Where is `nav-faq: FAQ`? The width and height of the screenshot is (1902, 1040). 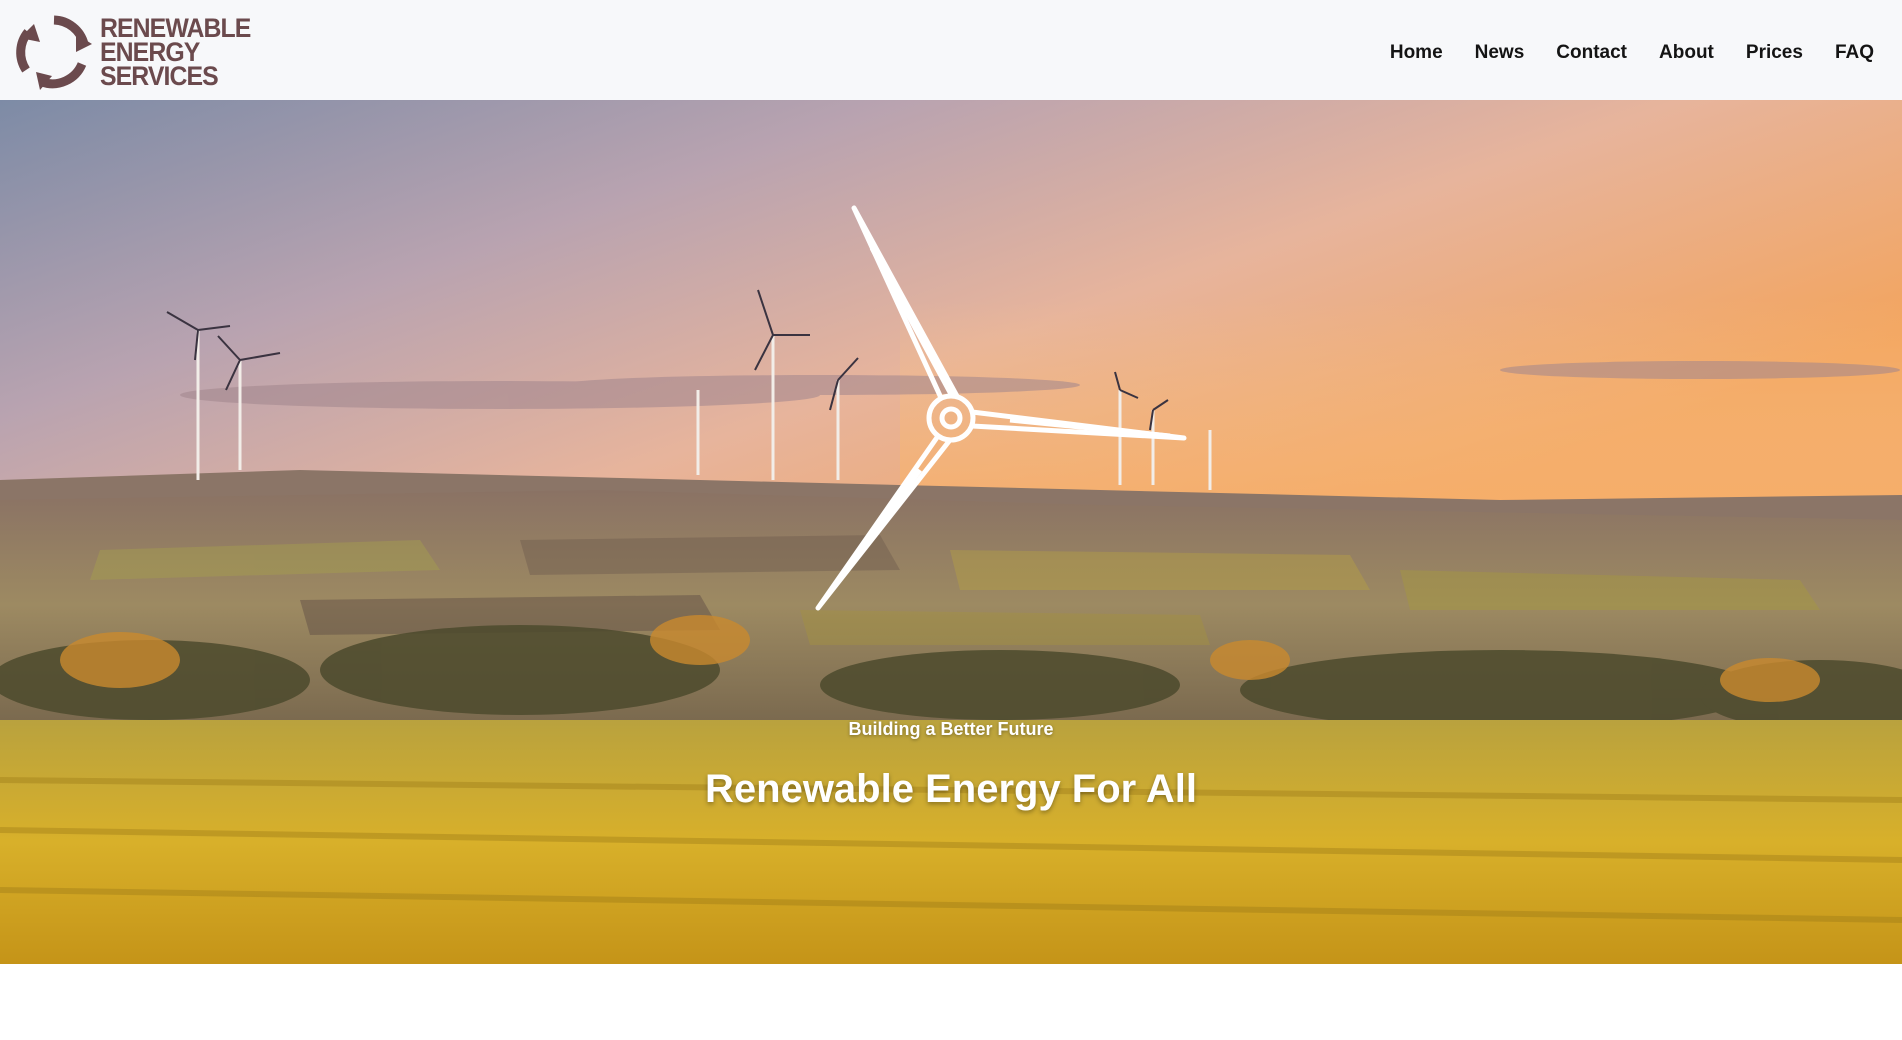 nav-faq: FAQ is located at coordinates (1854, 53).